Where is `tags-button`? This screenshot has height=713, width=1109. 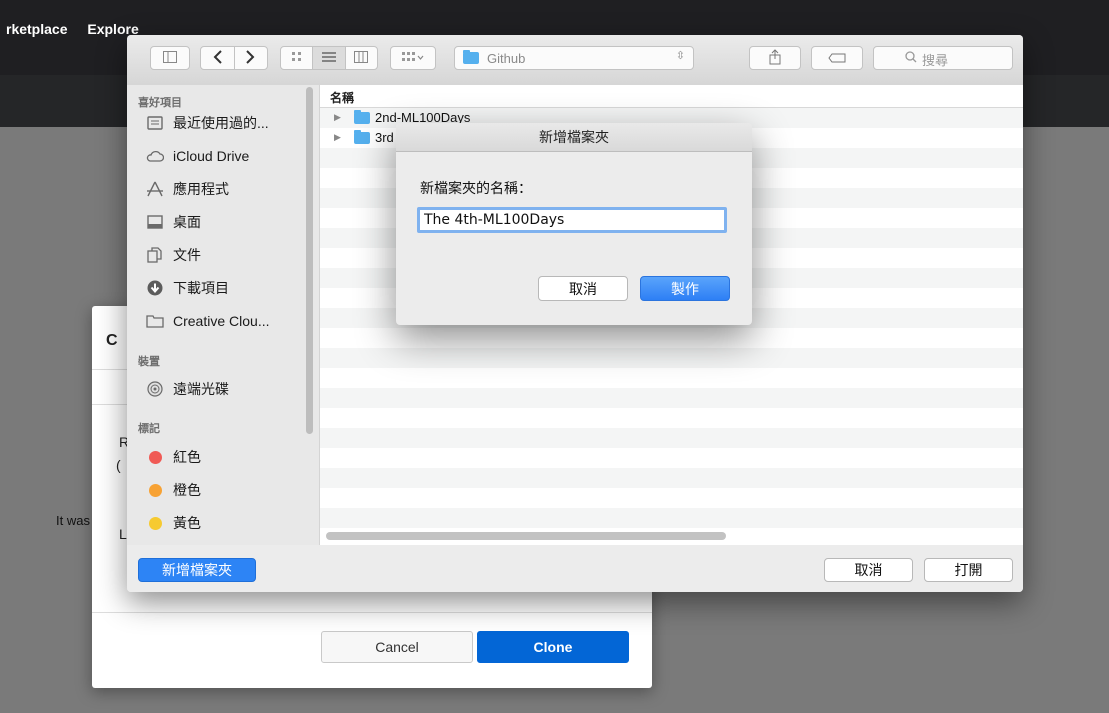
tags-button is located at coordinates (837, 58).